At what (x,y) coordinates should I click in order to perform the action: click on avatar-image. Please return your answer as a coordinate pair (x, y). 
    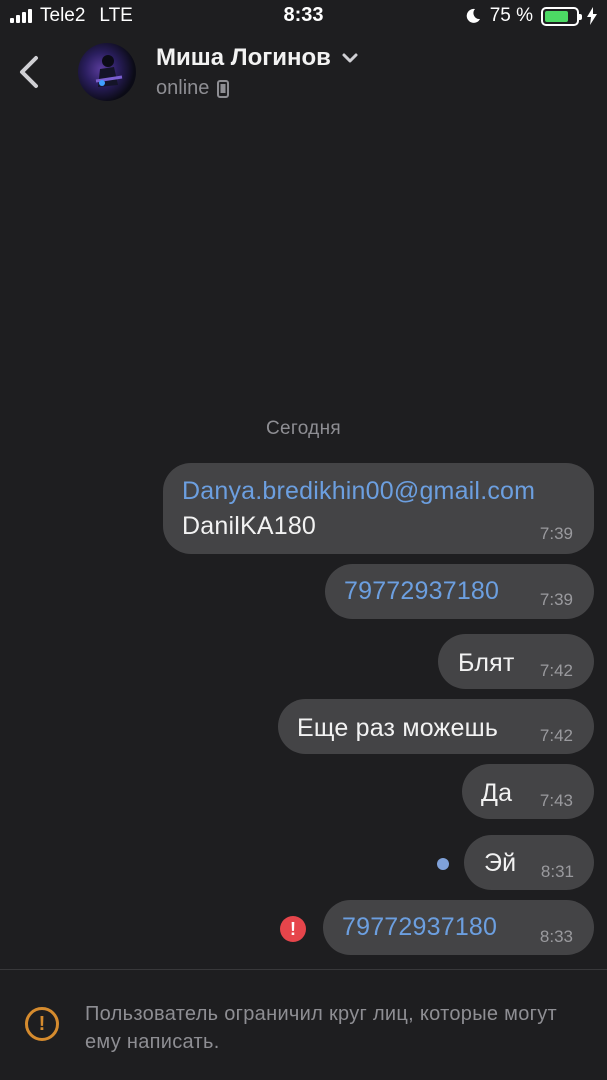
    Looking at the image, I should click on (109, 71).